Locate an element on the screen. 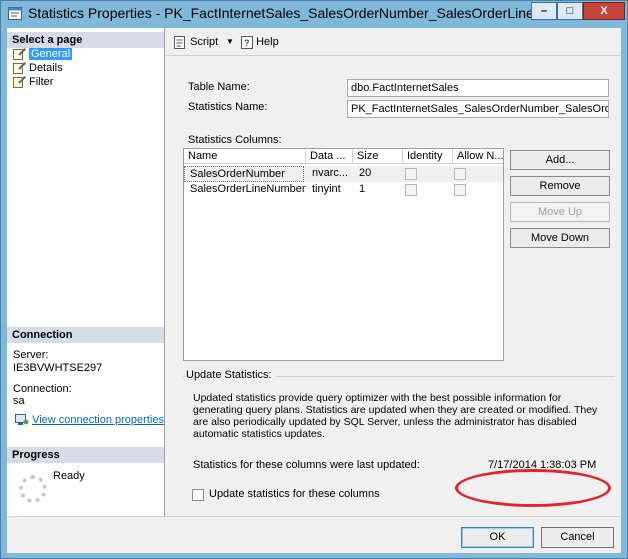 This screenshot has width=628, height=559. column-header-size: Size is located at coordinates (378, 156).